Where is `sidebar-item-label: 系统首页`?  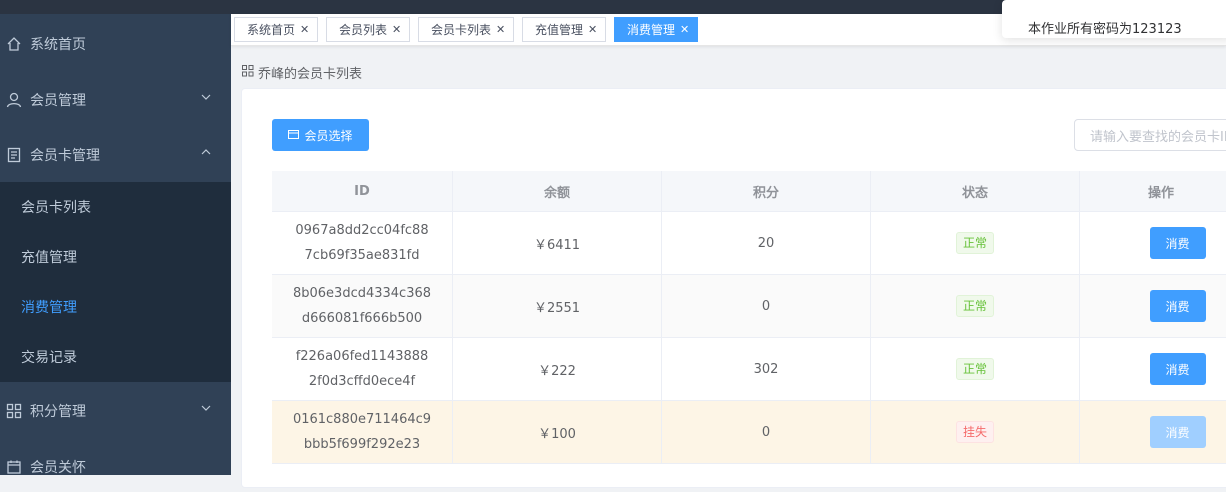 sidebar-item-label: 系统首页 is located at coordinates (58, 45).